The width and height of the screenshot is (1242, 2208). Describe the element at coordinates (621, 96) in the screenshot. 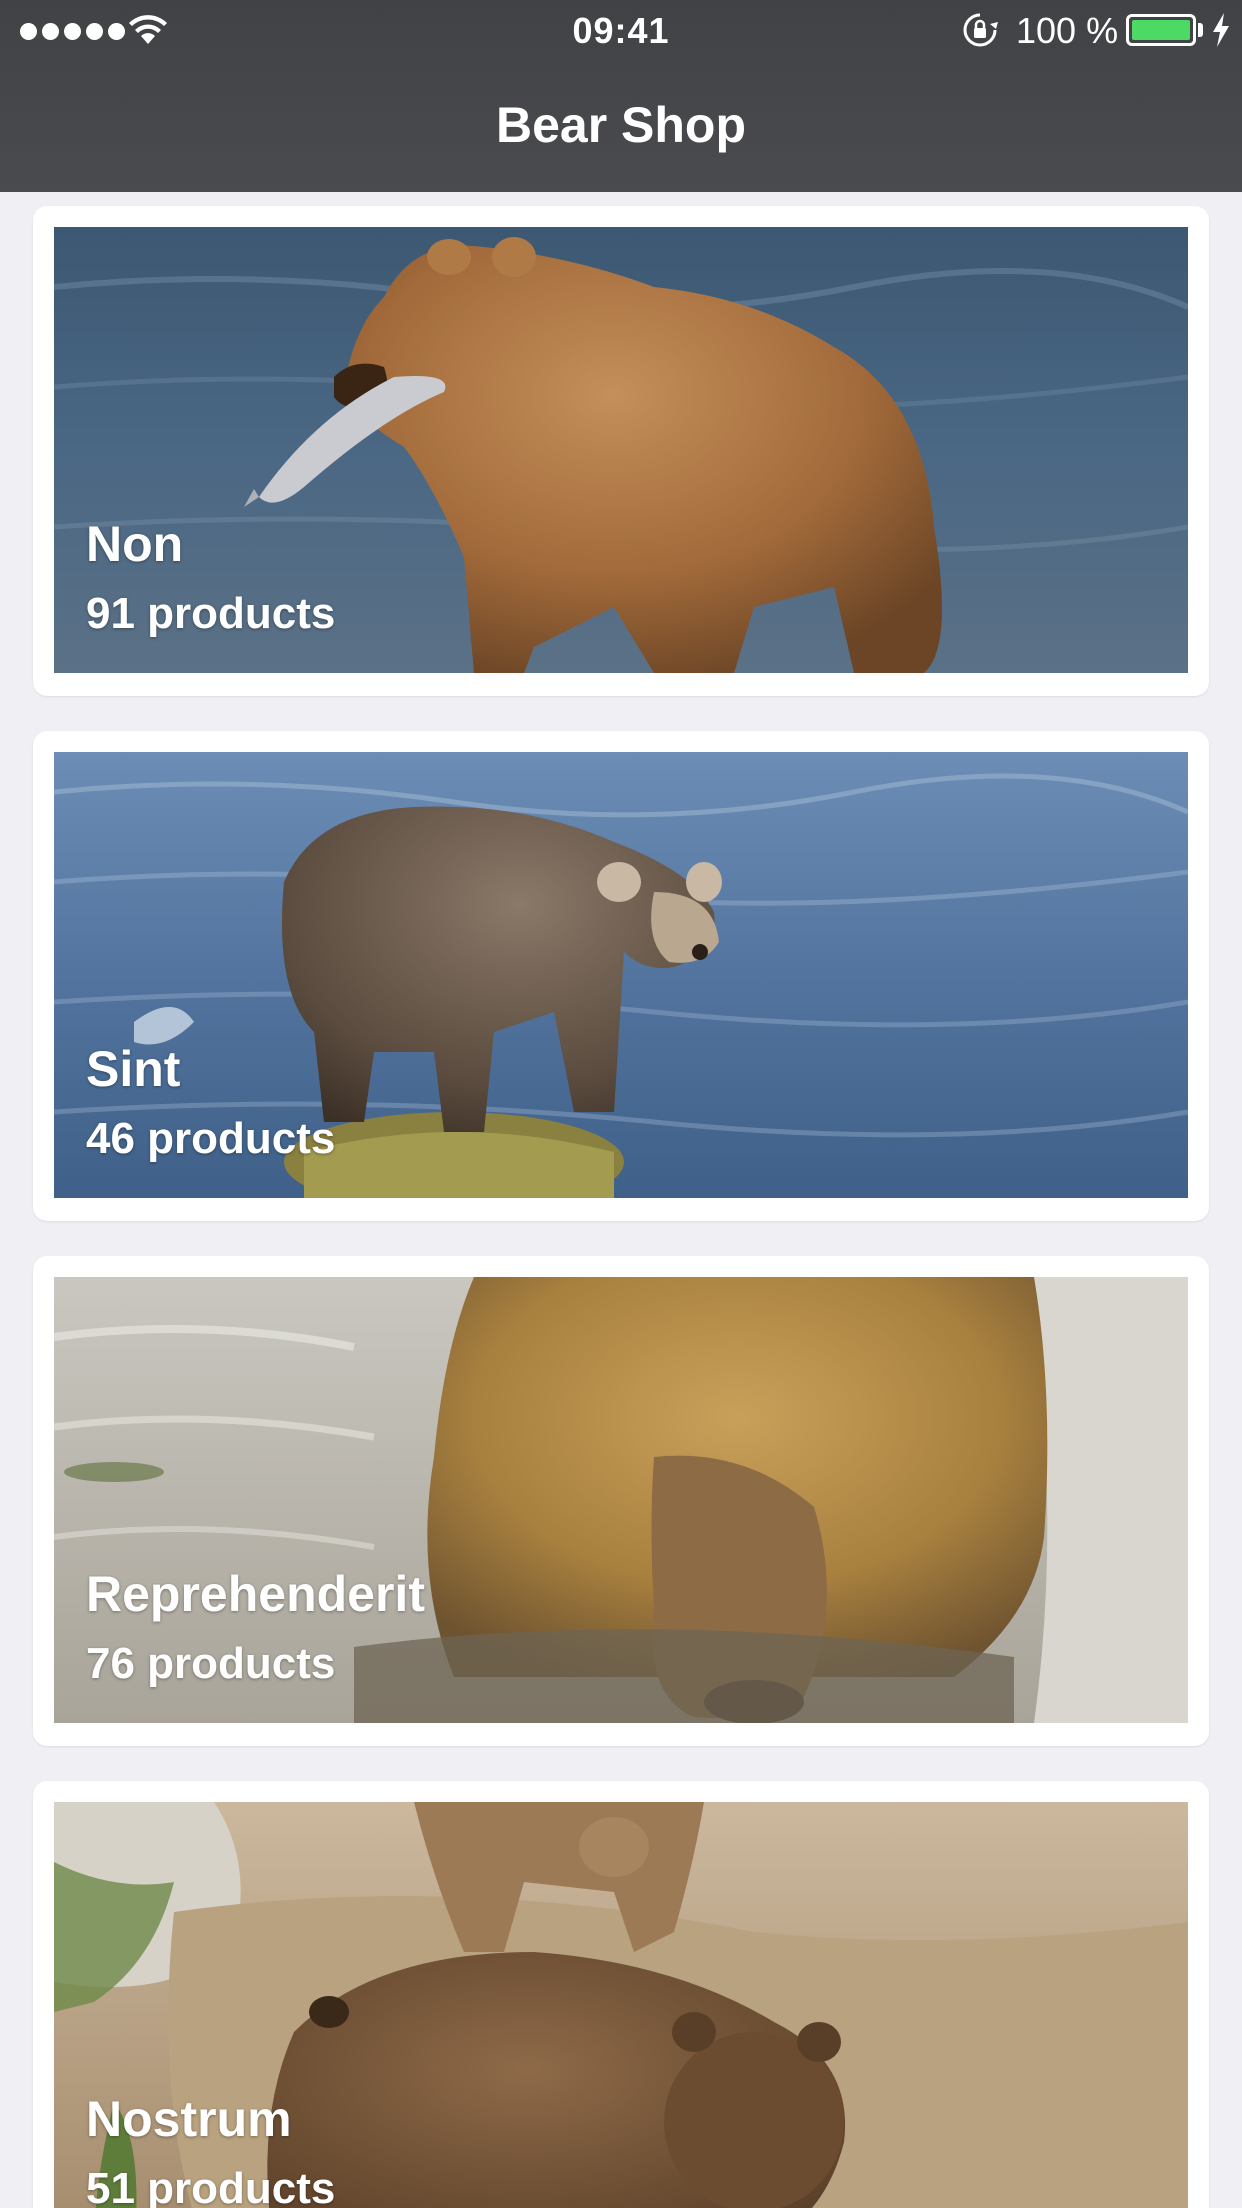

I see `navigation-bar: 09:41 100 % Bear Shop` at that location.